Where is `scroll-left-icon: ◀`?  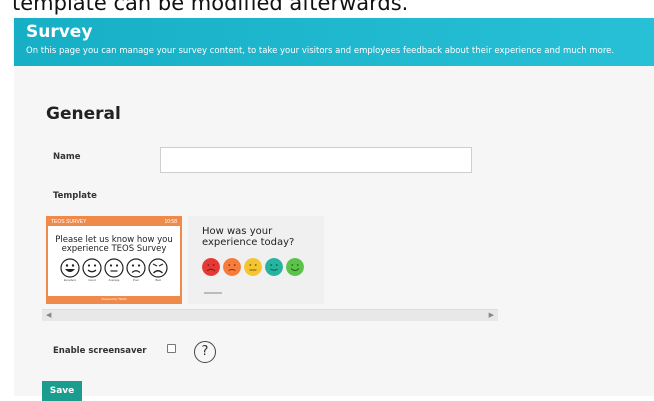
scroll-left-icon: ◀ is located at coordinates (48, 315).